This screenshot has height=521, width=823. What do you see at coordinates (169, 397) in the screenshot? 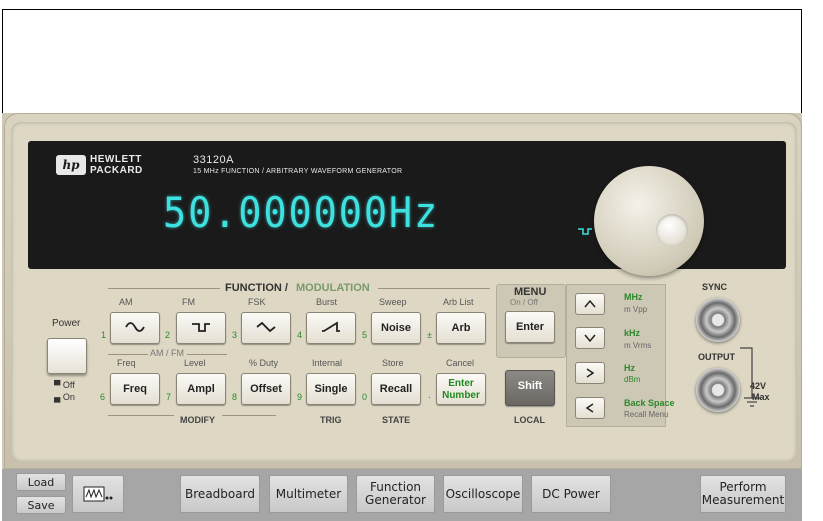
I see `key-num-7: 7` at bounding box center [169, 397].